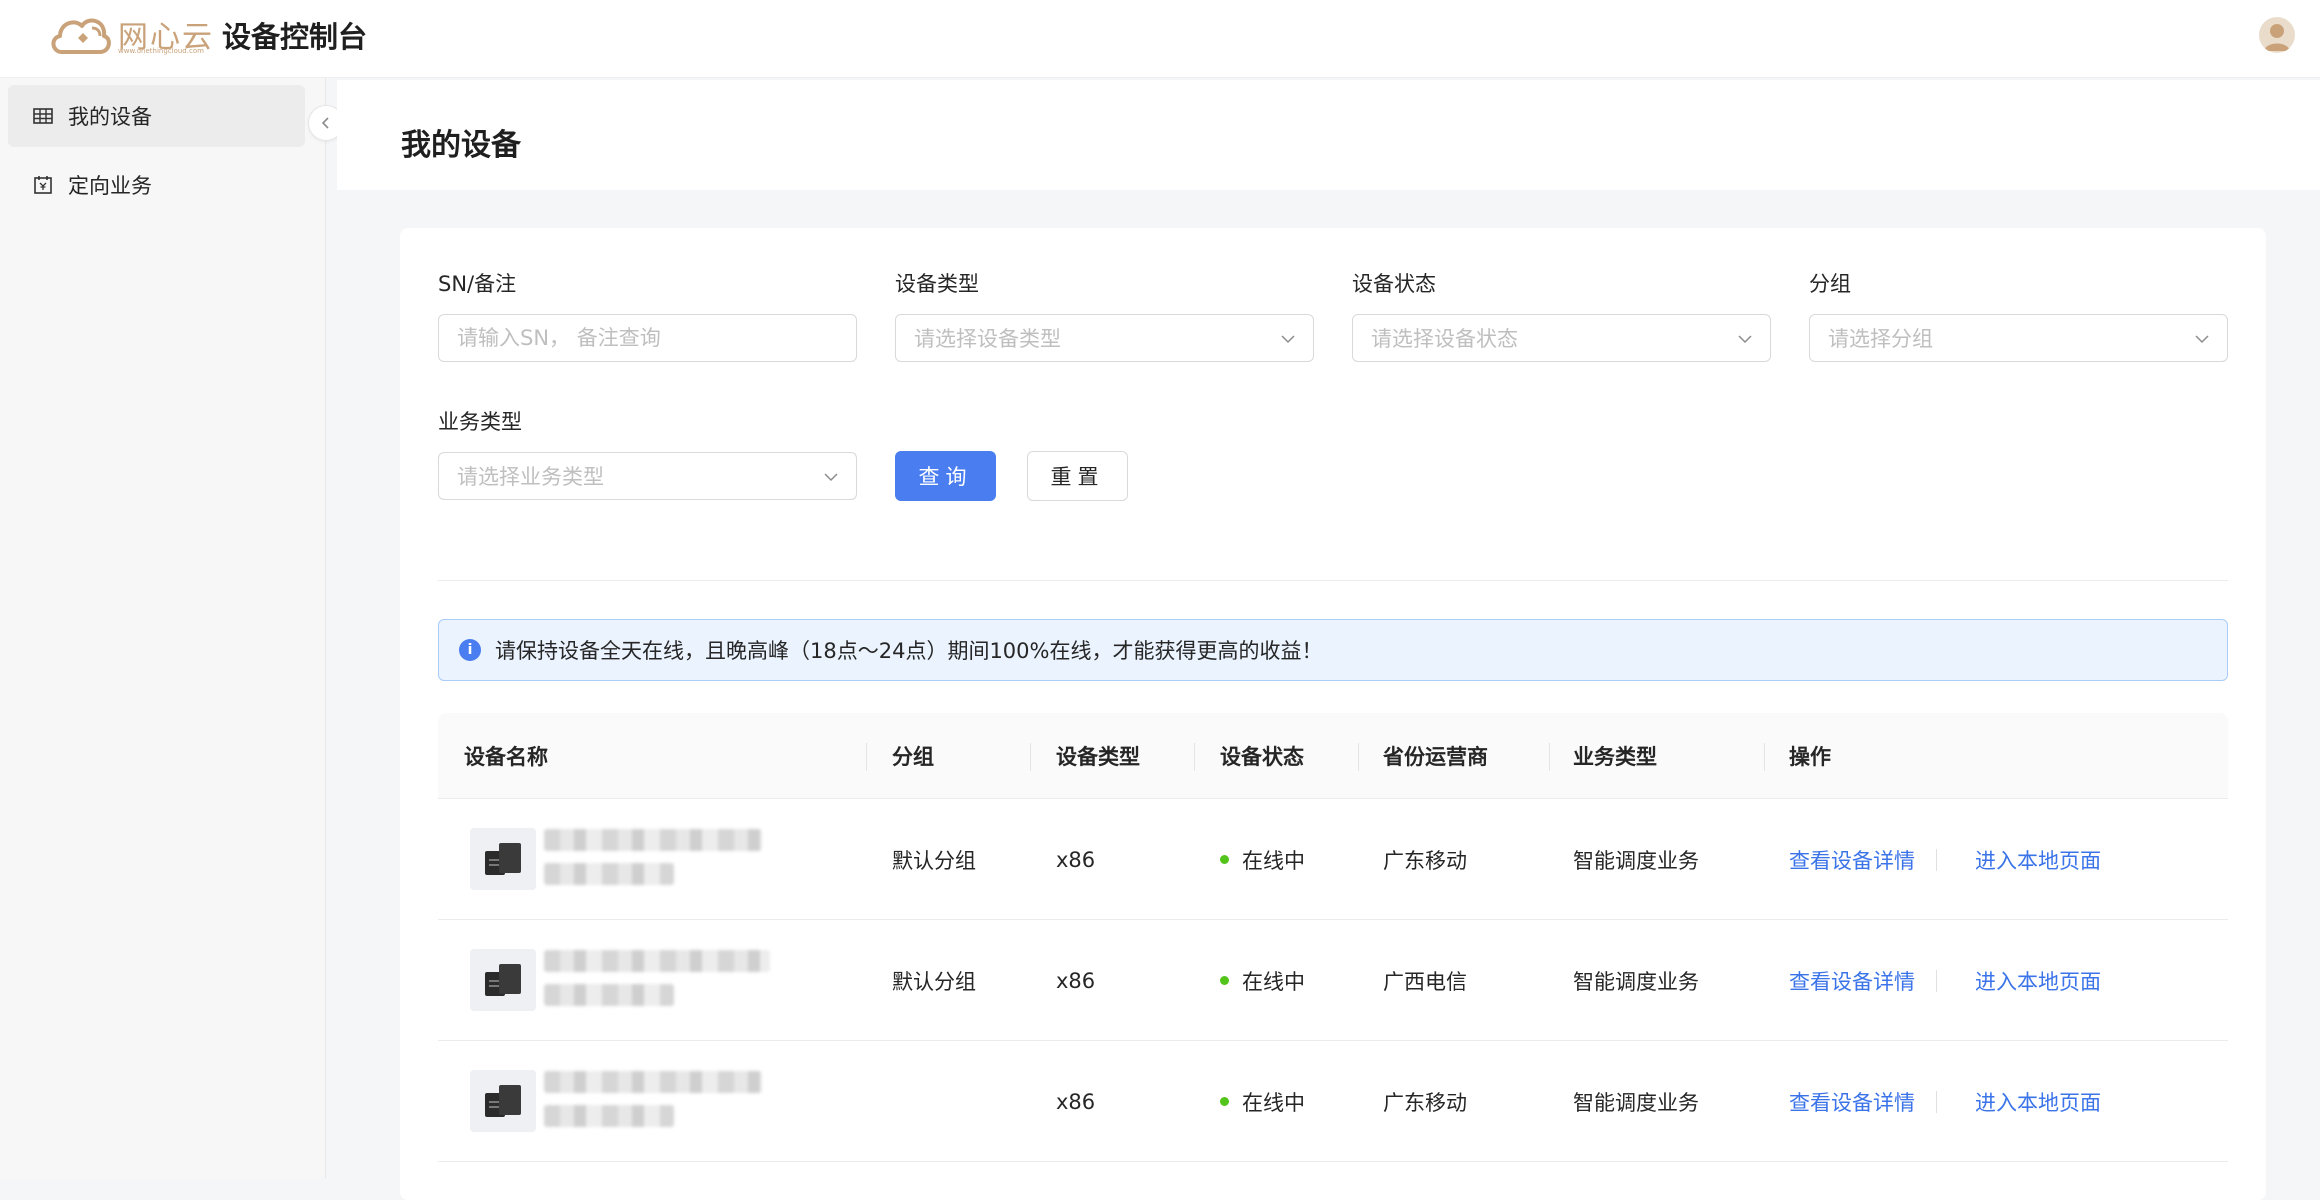 This screenshot has height=1200, width=2320. I want to click on column-header: 设备类型, so click(1098, 757).